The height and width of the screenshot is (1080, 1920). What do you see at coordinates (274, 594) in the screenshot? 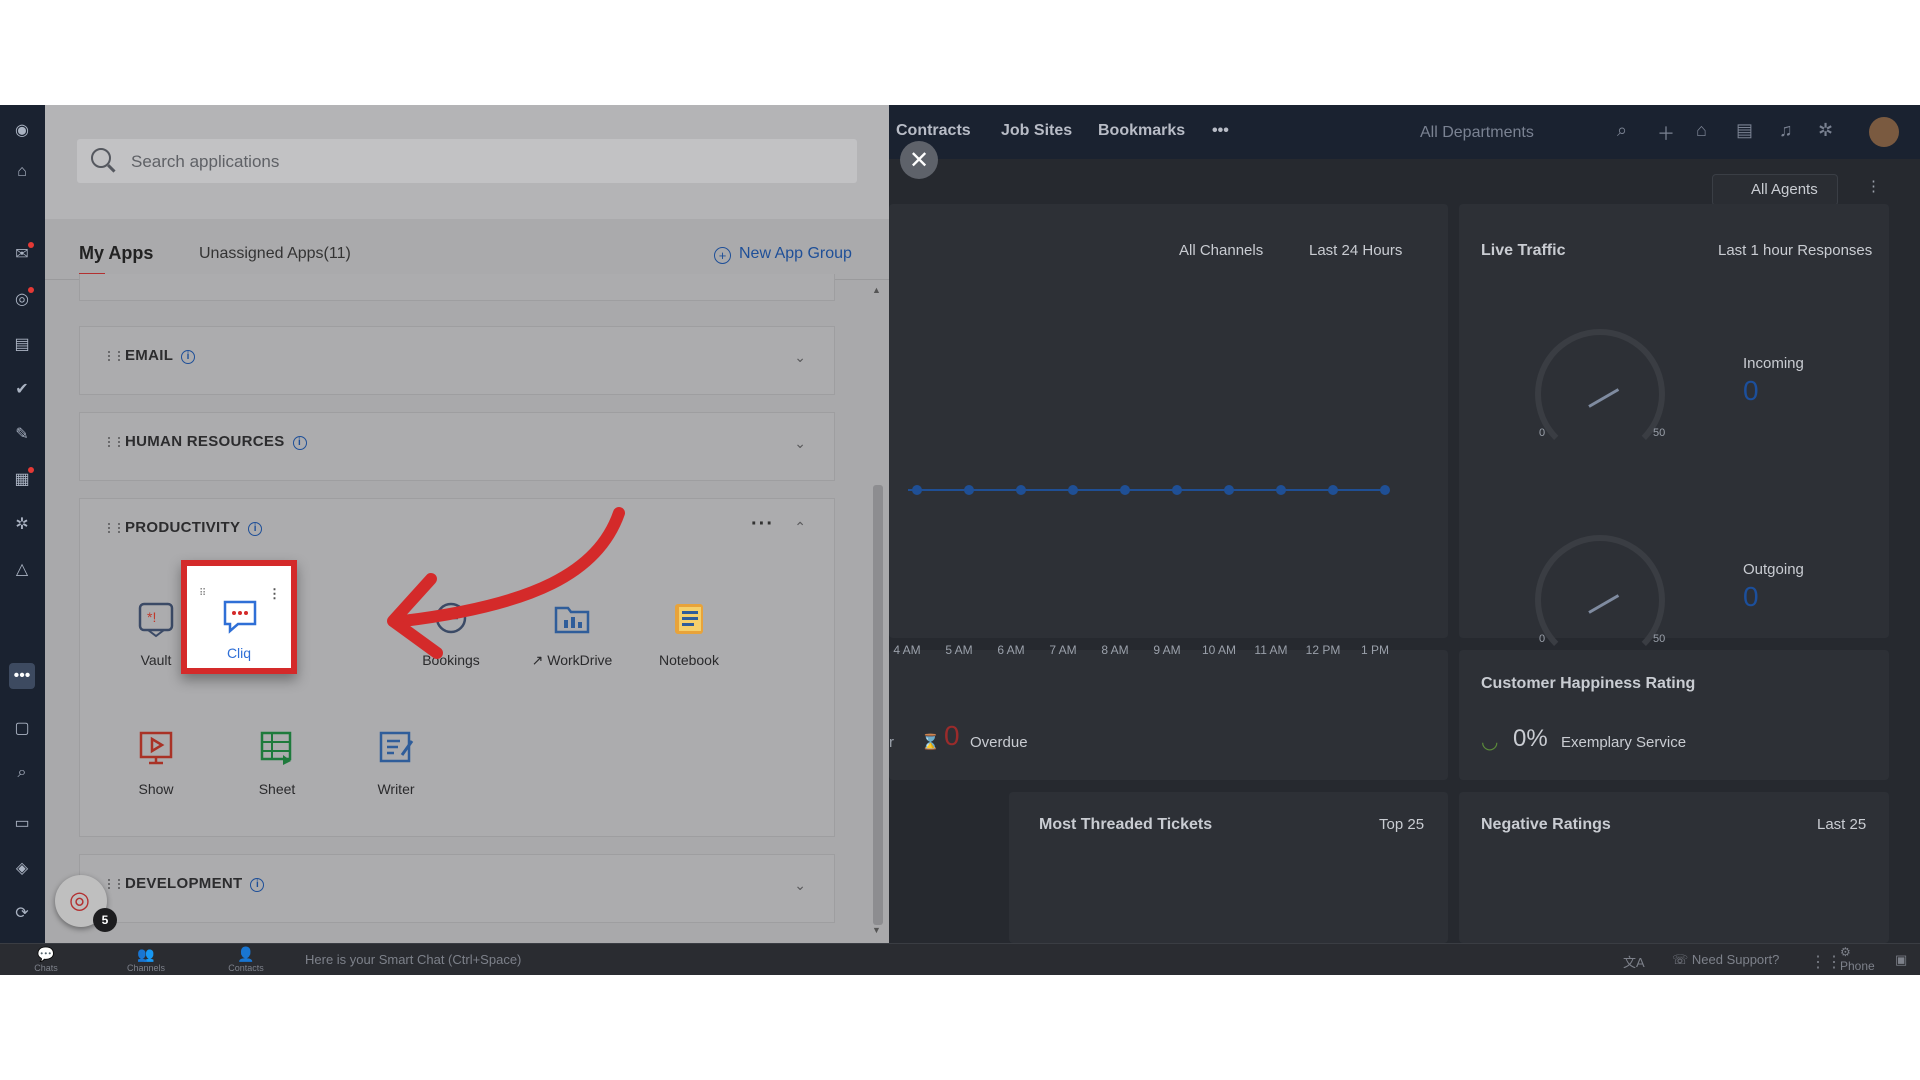
I see `app-options-icon: ⋮` at bounding box center [274, 594].